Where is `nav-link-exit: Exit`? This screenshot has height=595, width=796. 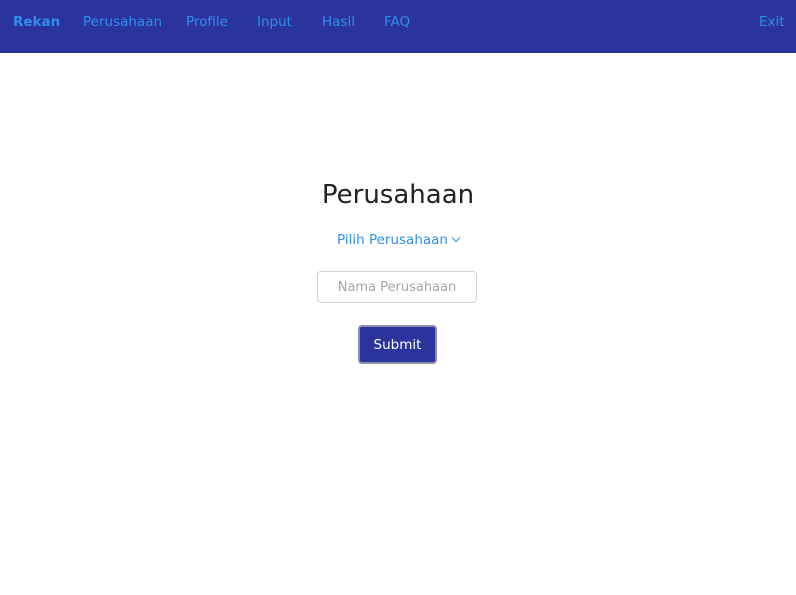
nav-link-exit: Exit is located at coordinates (772, 22).